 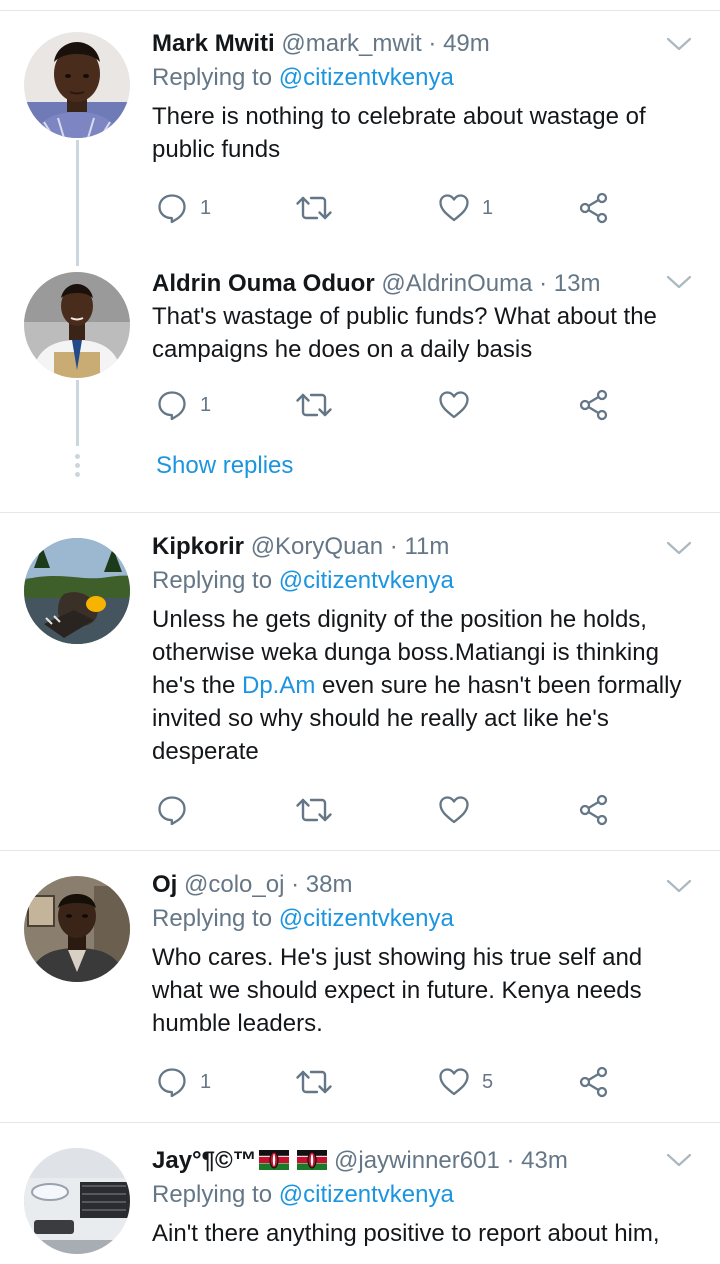 What do you see at coordinates (78, 467) in the screenshot?
I see `thread-more-dots` at bounding box center [78, 467].